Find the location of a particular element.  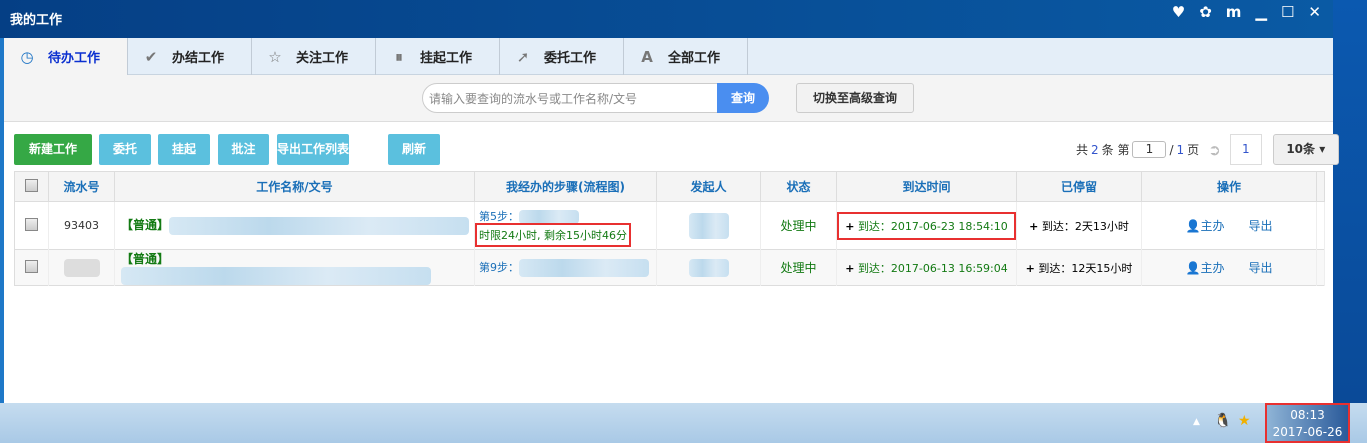

heart-icon: ♥ is located at coordinates (1178, 12).